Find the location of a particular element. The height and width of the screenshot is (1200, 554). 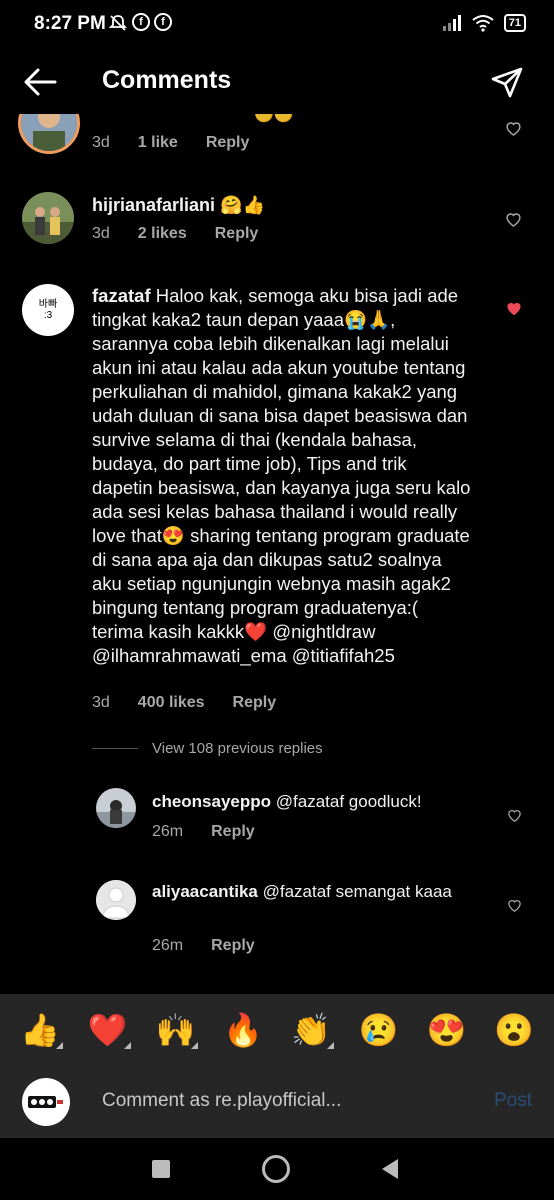

home-button is located at coordinates (276, 1169).